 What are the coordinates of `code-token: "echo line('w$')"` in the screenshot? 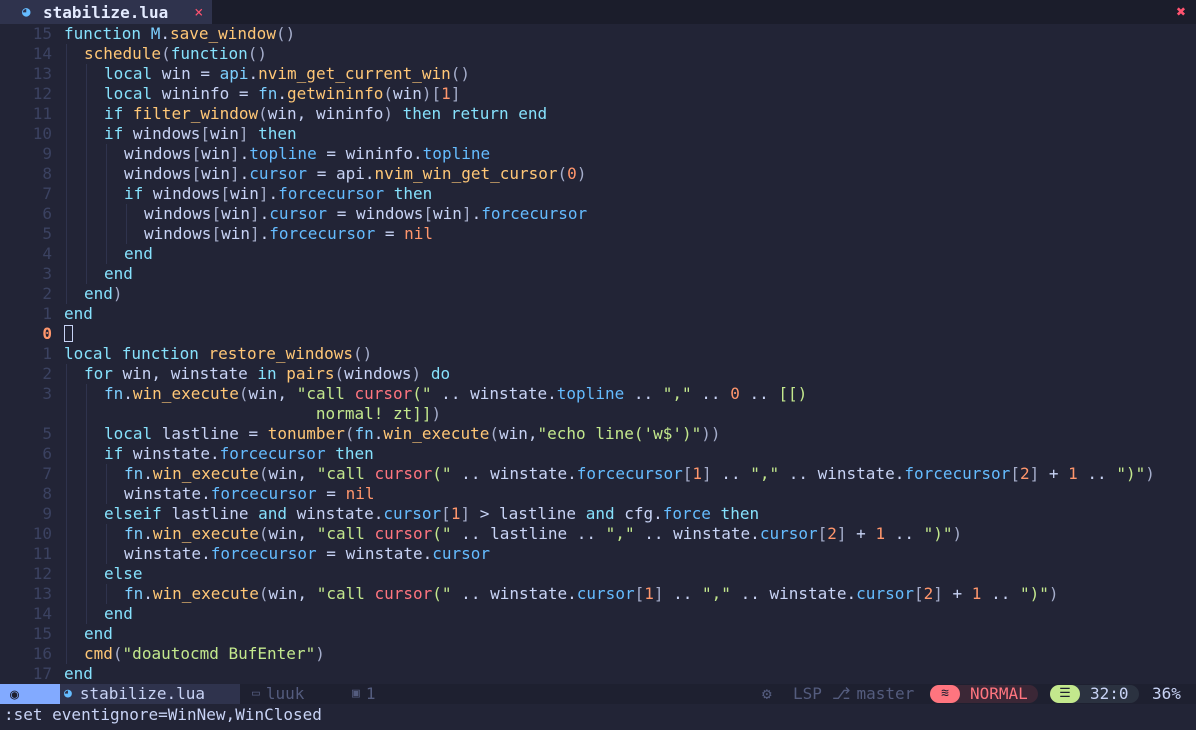 It's located at (619, 433).